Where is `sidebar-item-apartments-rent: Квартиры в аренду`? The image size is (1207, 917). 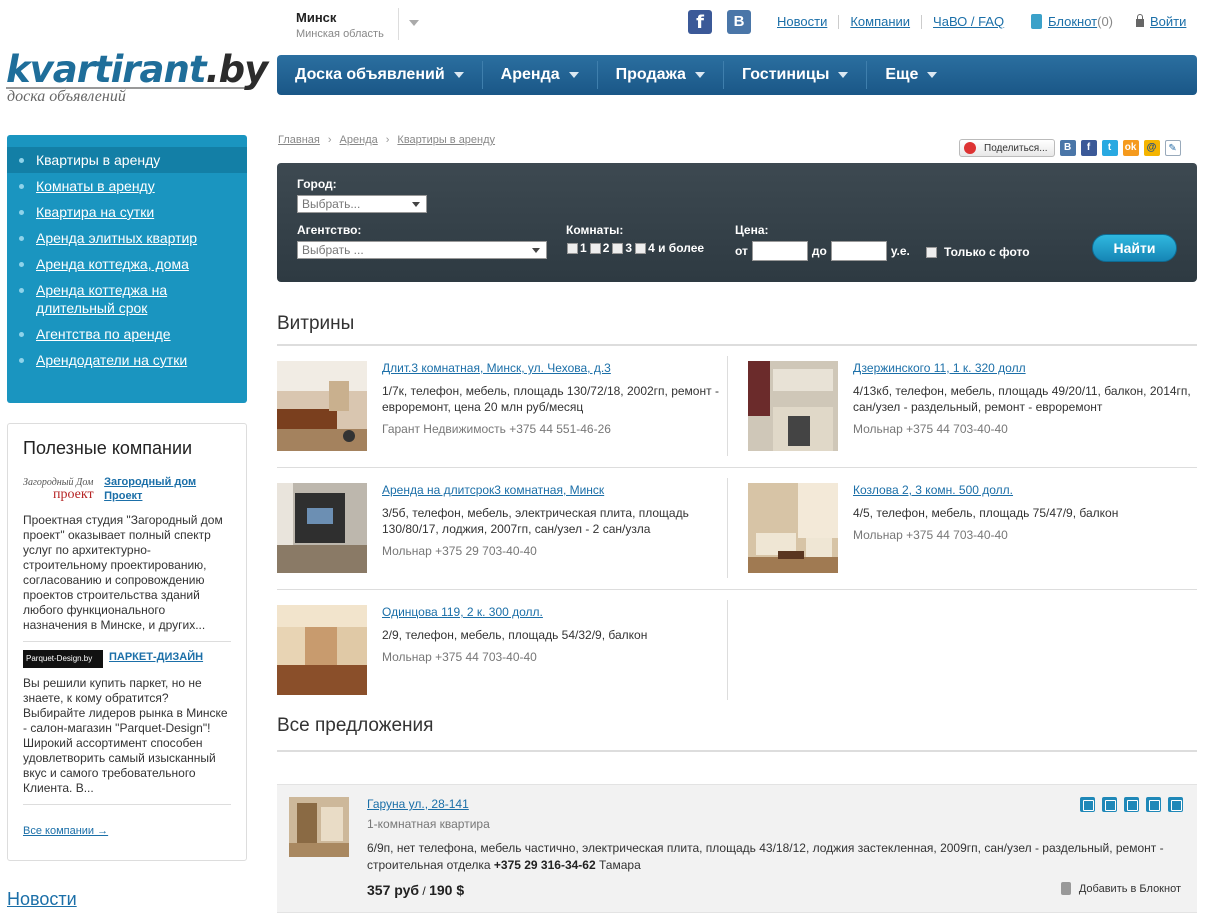 sidebar-item-apartments-rent: Квартиры в аренду is located at coordinates (127, 160).